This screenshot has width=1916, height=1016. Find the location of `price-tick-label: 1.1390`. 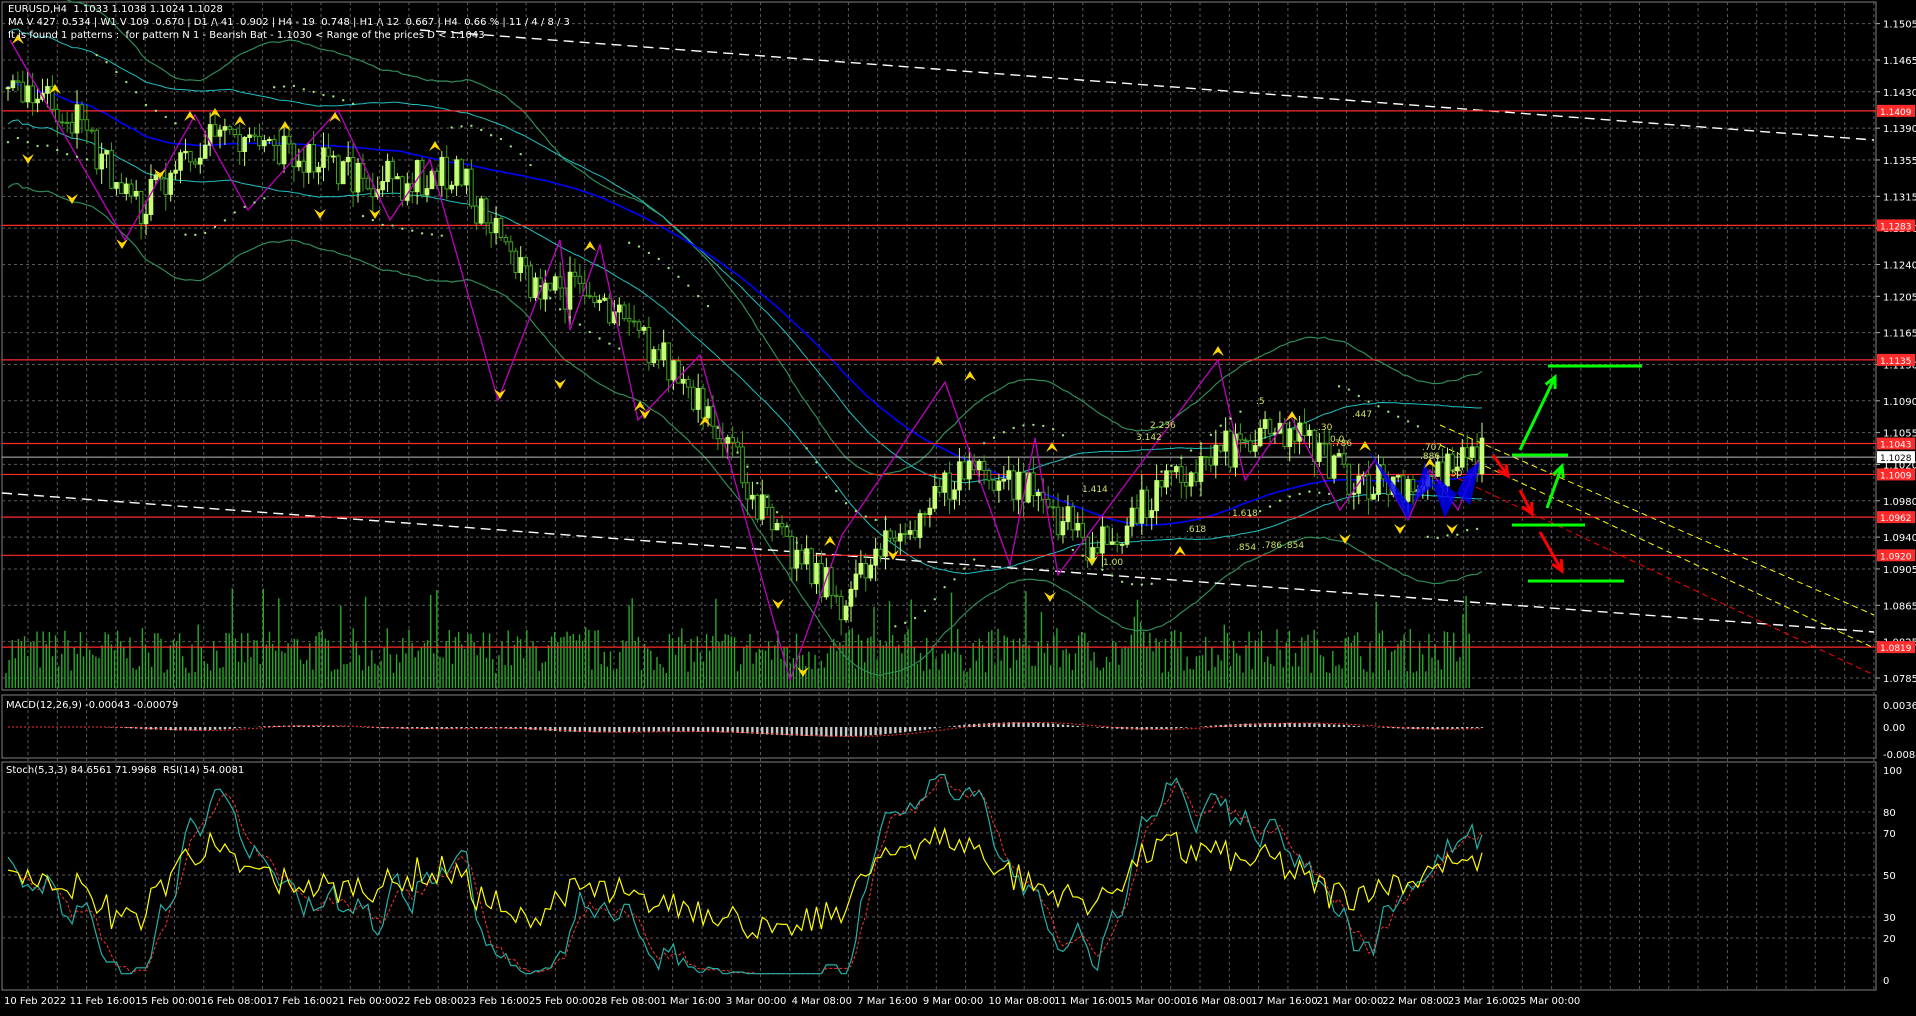

price-tick-label: 1.1390 is located at coordinates (1899, 129).